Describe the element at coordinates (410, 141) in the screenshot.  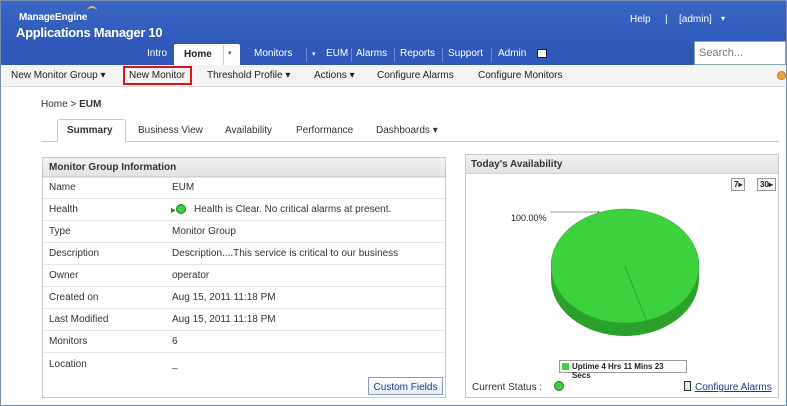
I see `tab-strip-line` at that location.